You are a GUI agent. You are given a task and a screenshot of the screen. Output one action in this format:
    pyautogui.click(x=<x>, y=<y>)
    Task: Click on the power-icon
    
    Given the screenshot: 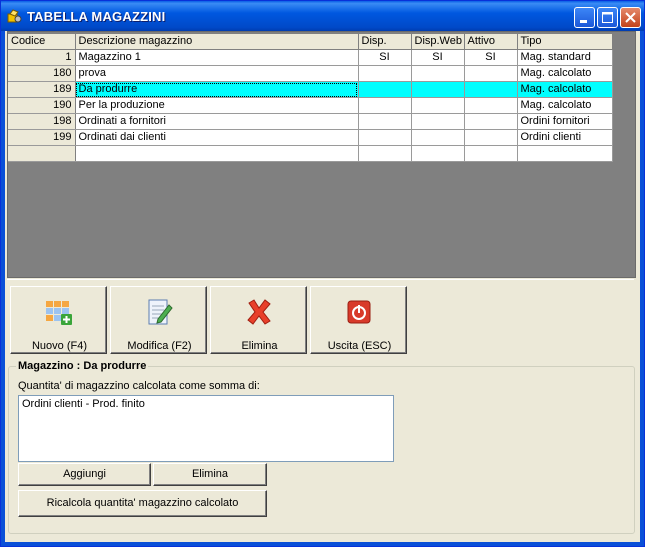 What is the action you would take?
    pyautogui.click(x=359, y=312)
    